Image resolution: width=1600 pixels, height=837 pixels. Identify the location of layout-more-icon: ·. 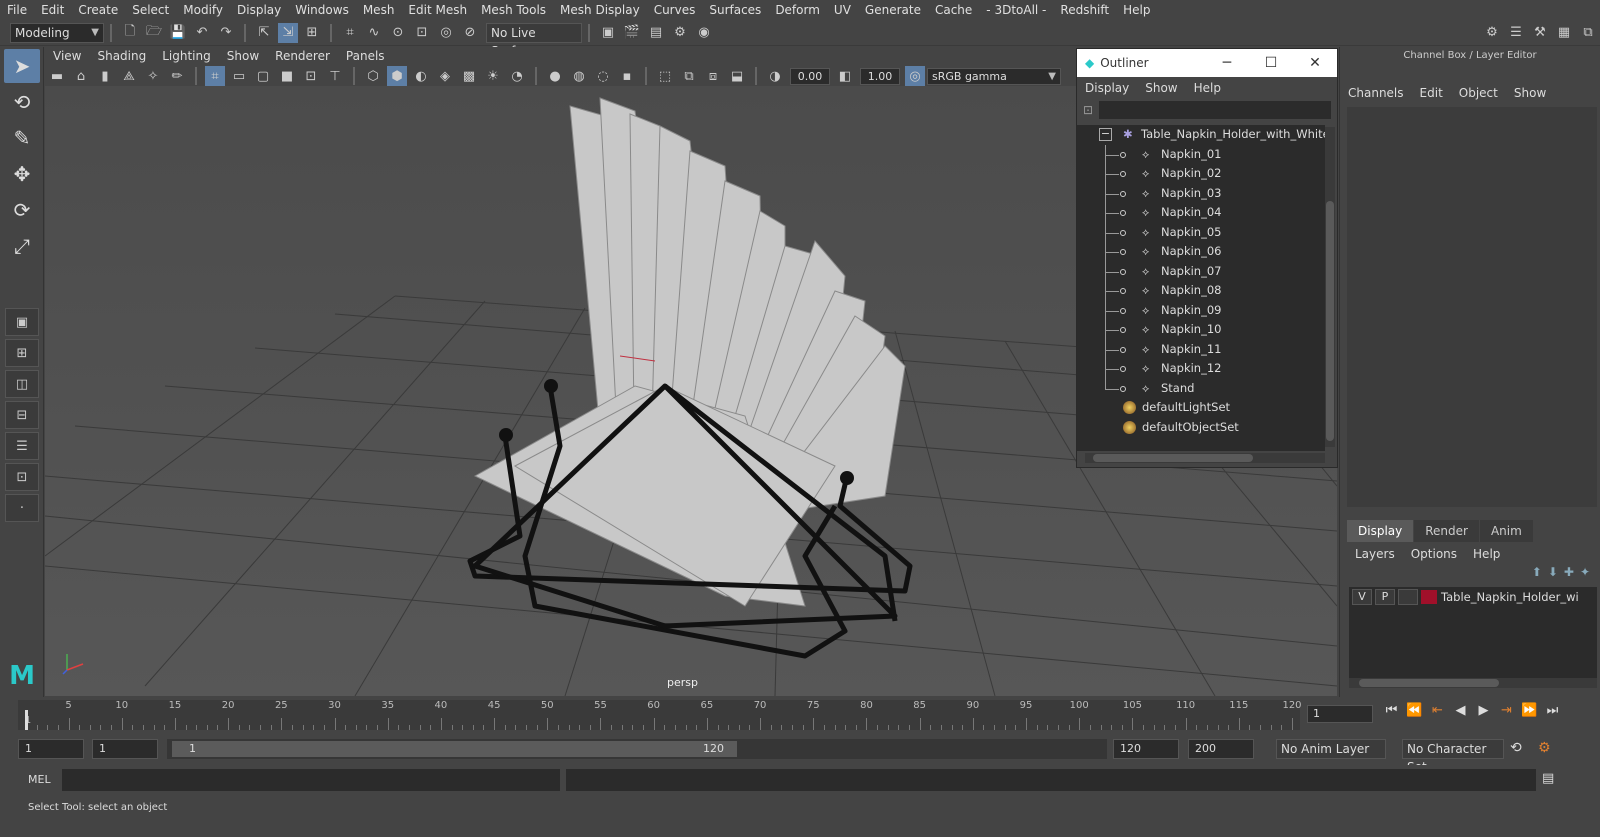
(22, 508).